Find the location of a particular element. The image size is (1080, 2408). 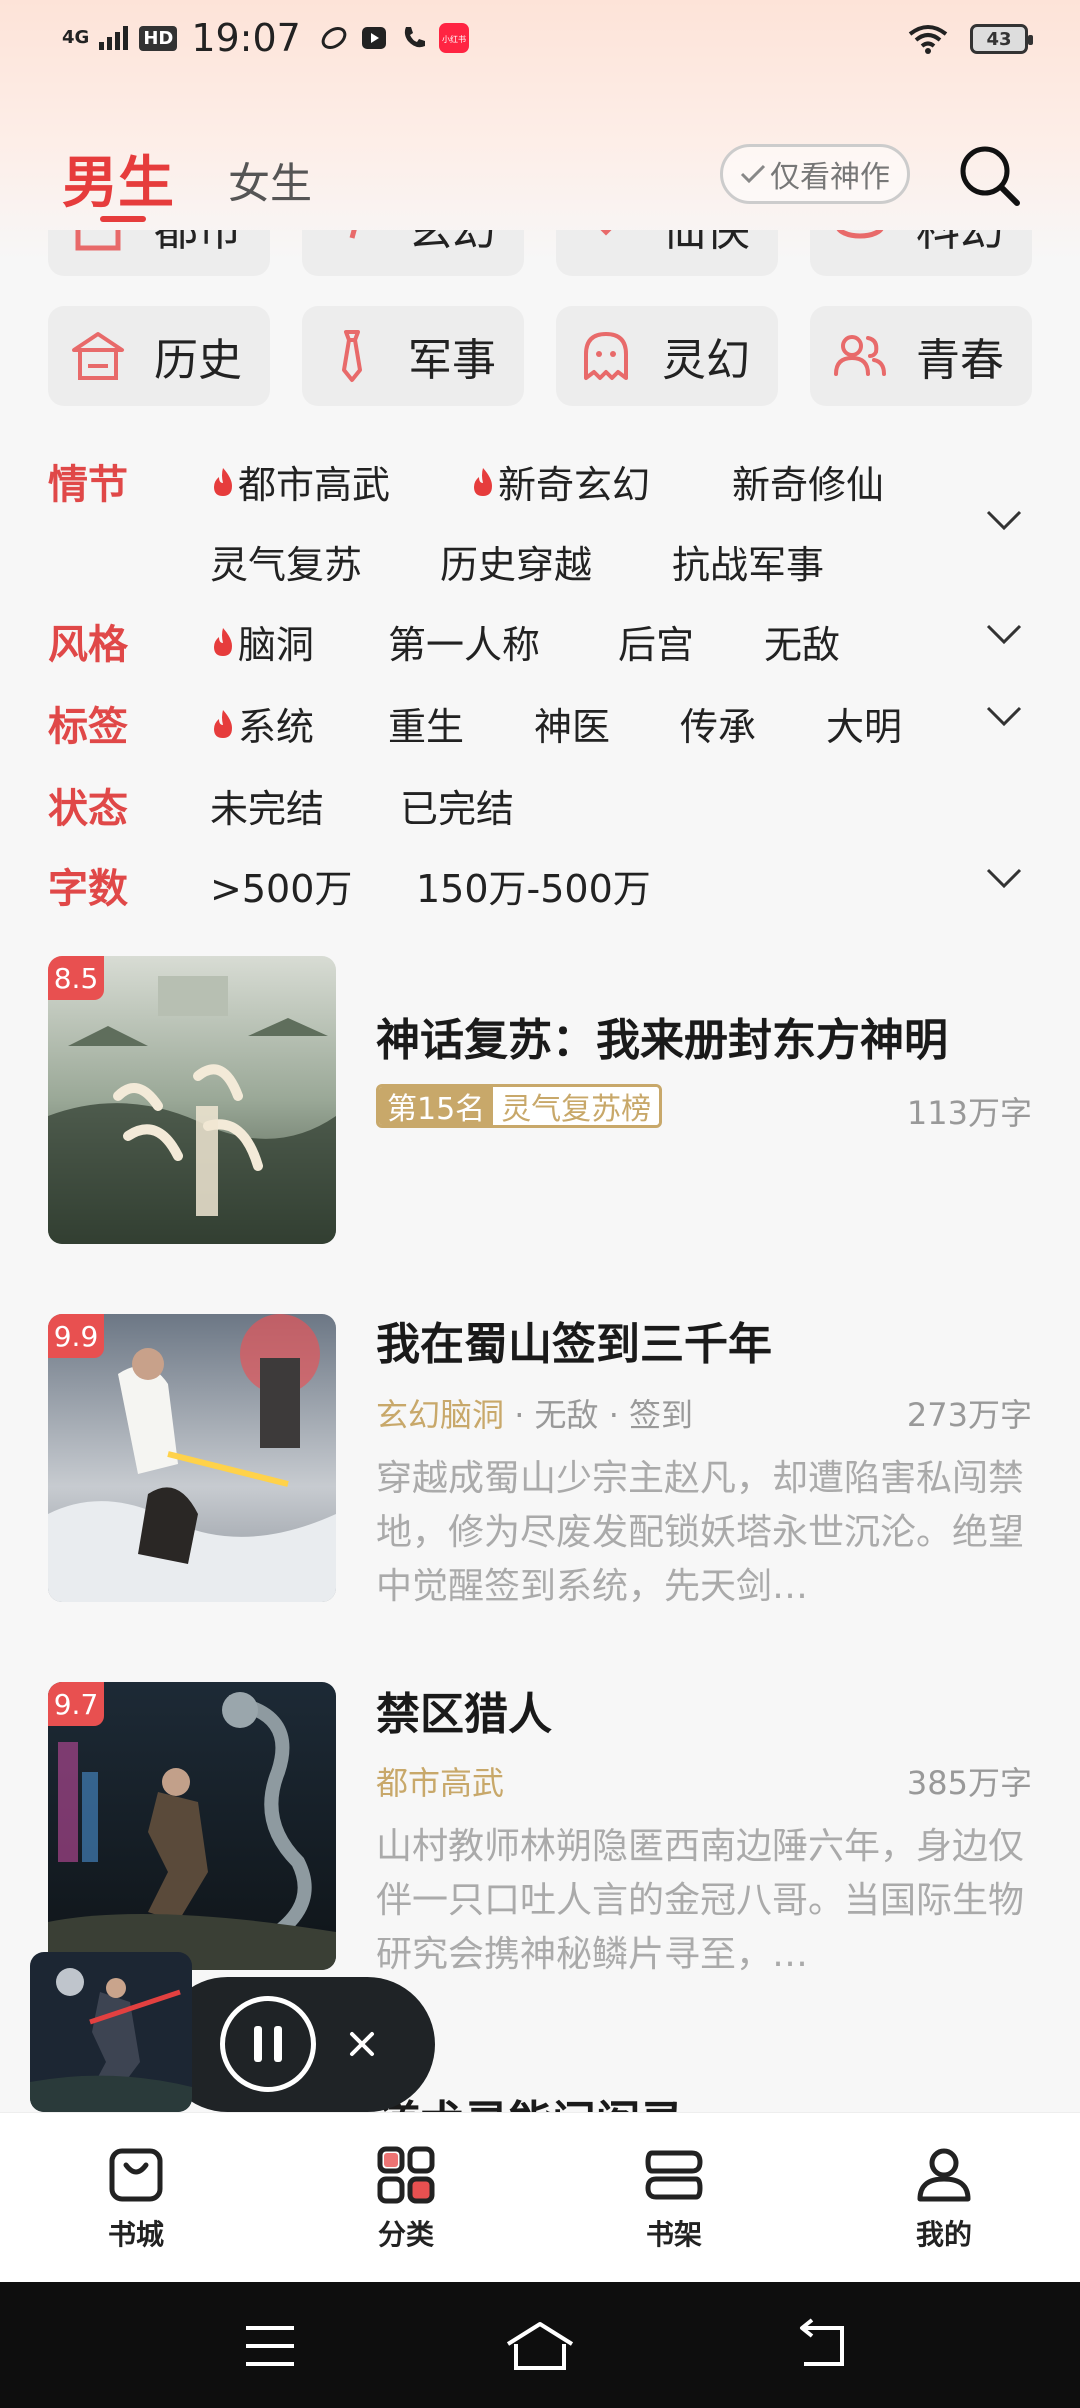

hd-indicator: HD is located at coordinates (158, 38).